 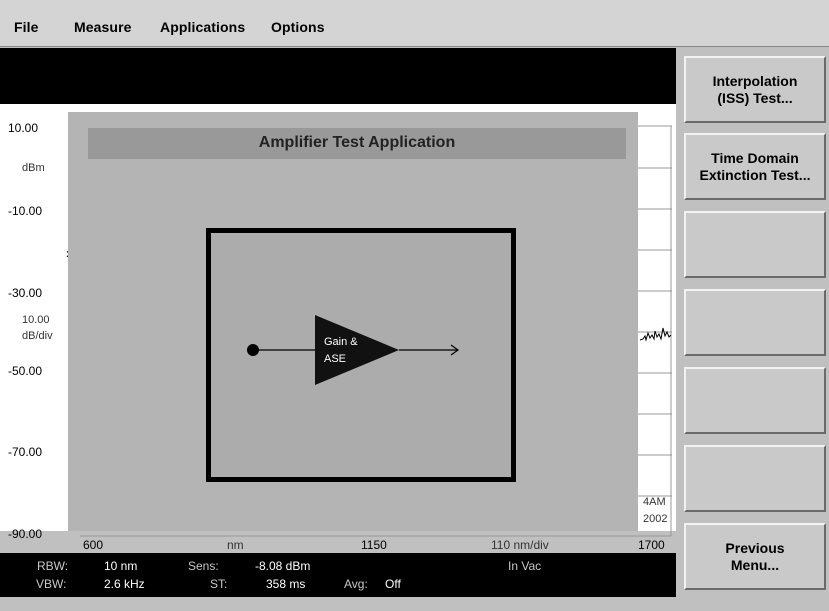 I want to click on medium-label: In Vac, so click(x=525, y=566).